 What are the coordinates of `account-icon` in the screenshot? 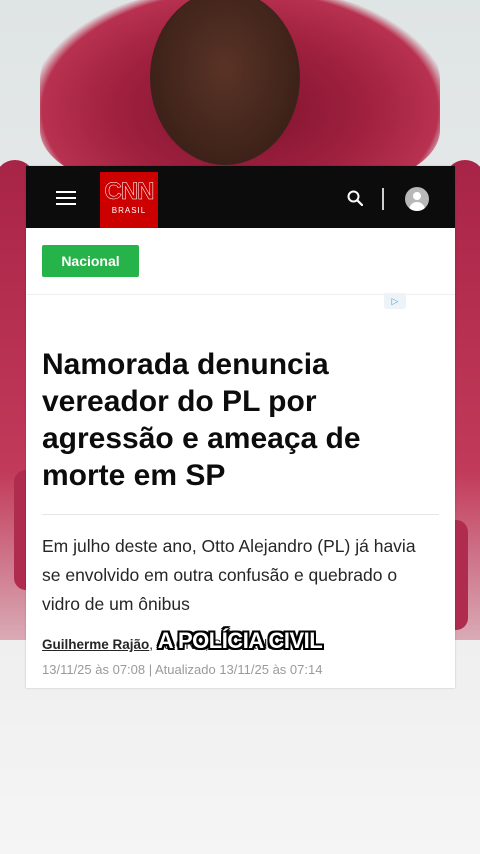 It's located at (417, 199).